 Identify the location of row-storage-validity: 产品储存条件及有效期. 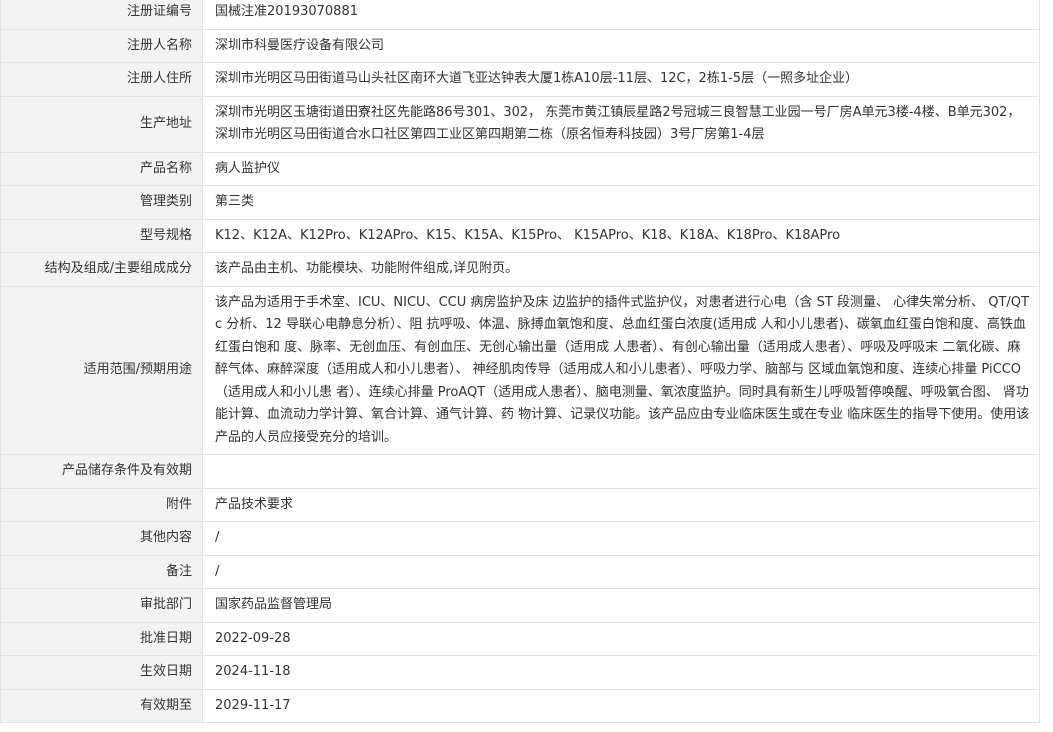
(520, 471).